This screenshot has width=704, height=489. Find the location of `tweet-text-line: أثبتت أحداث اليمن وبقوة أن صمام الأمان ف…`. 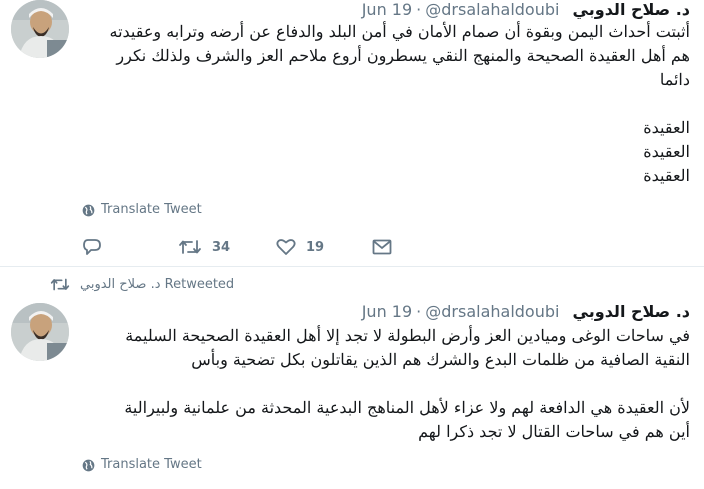

tweet-text-line: أثبتت أحداث اليمن وبقوة أن صمام الأمان ف… is located at coordinates (400, 31).